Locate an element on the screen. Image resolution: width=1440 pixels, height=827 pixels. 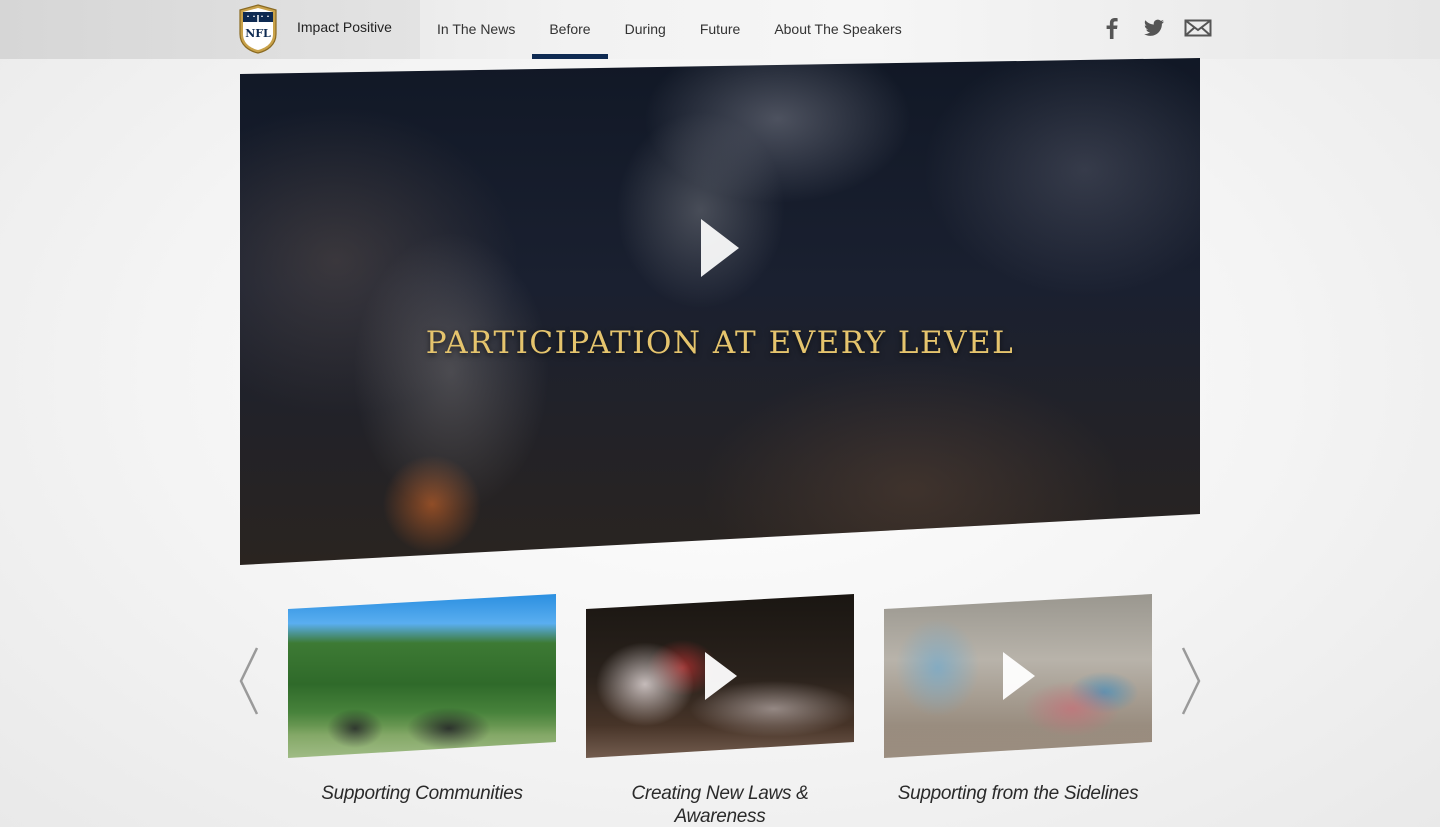
twitter-icon is located at coordinates (1154, 28).